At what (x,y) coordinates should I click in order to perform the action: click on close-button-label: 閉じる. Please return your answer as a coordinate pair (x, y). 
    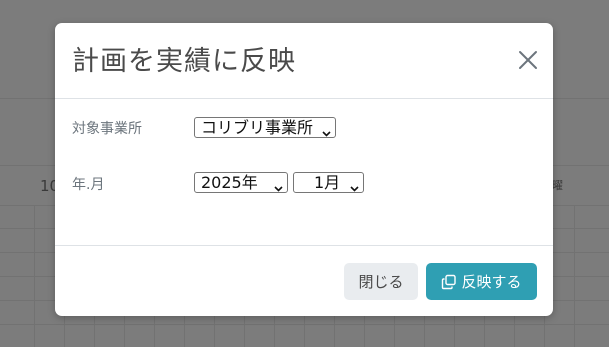
    Looking at the image, I should click on (381, 282).